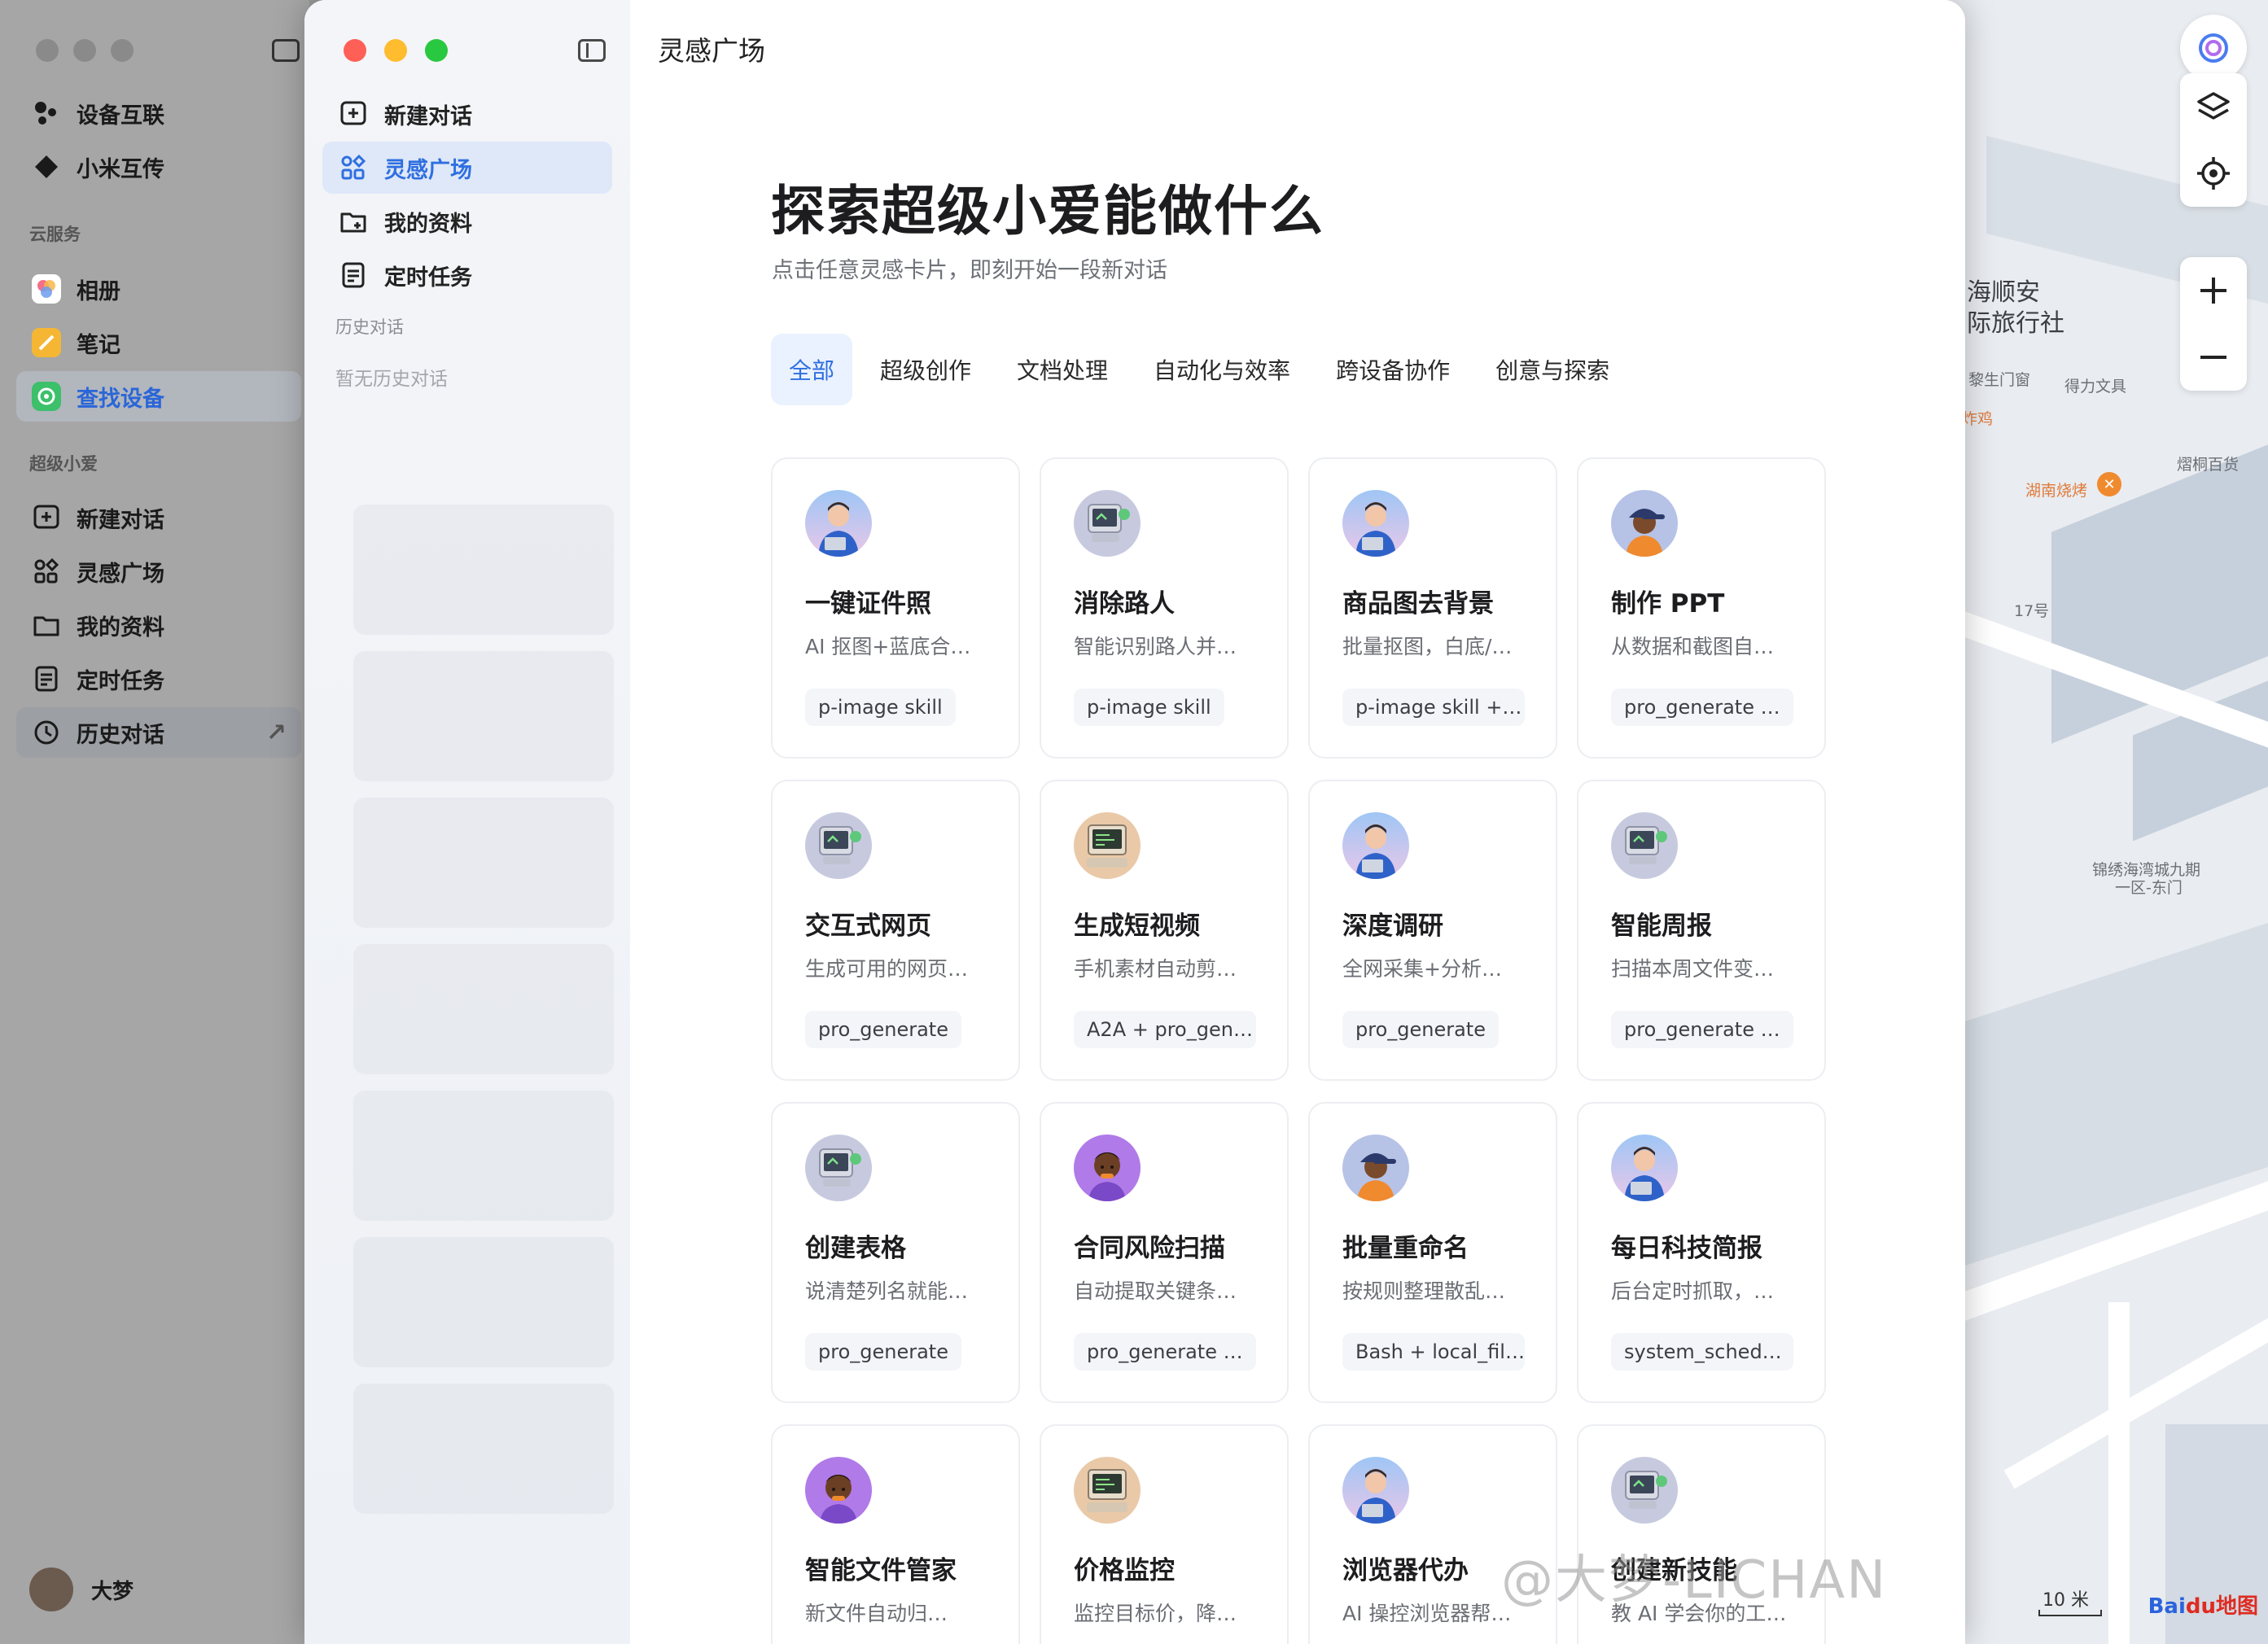 The width and height of the screenshot is (2268, 1644). What do you see at coordinates (276, 733) in the screenshot?
I see `arrow-up-right-icon: ↗` at bounding box center [276, 733].